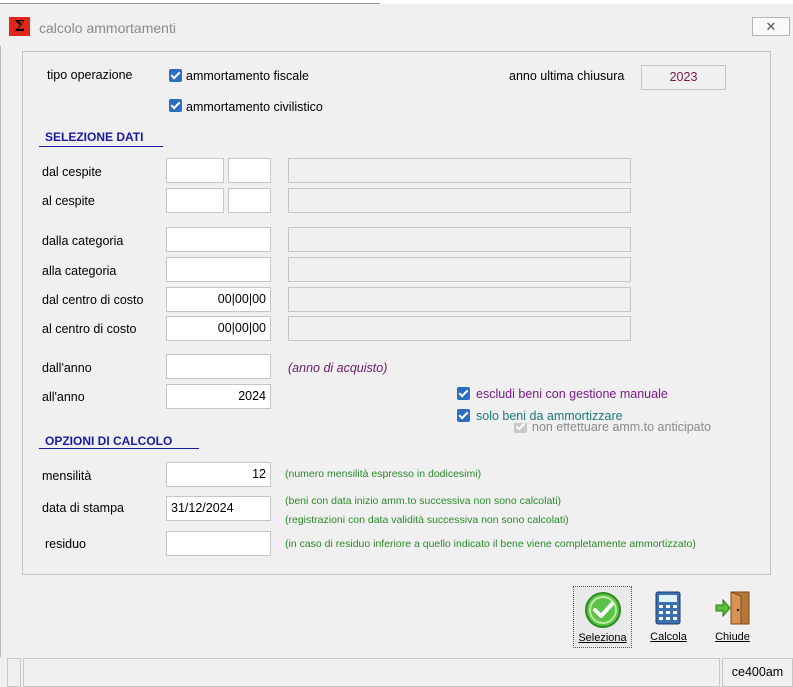 The width and height of the screenshot is (793, 687). Describe the element at coordinates (90, 75) in the screenshot. I see `tipo-operazione-label: tipo operazione` at that location.